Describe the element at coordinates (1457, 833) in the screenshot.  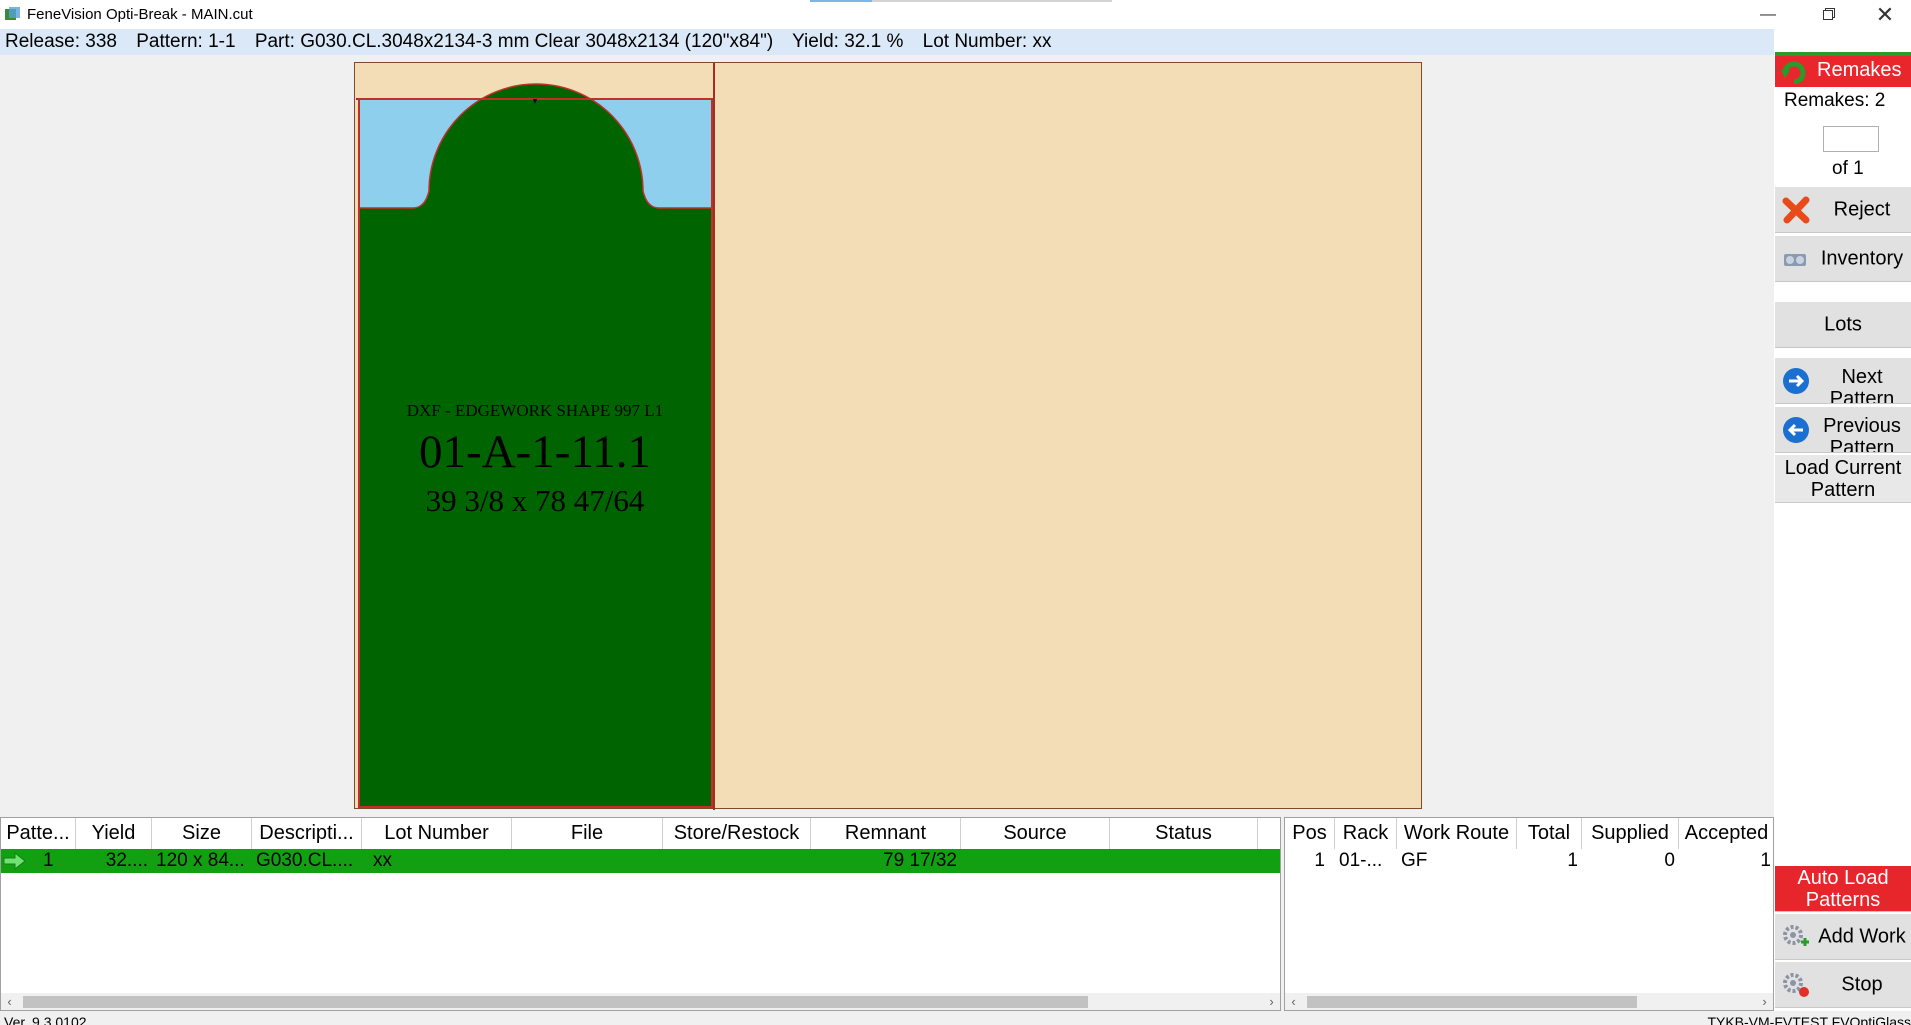
I see `column-header: Work Route` at that location.